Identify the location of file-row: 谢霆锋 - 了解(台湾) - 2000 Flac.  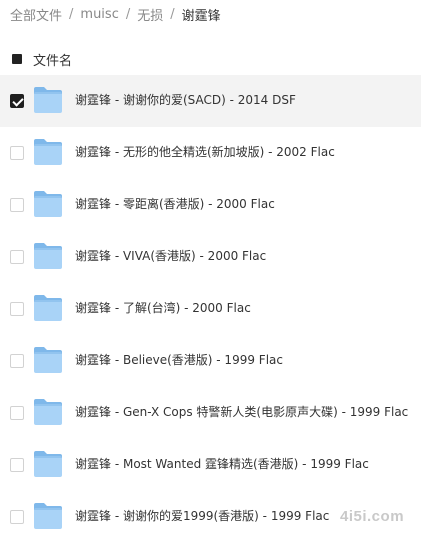
(210, 309).